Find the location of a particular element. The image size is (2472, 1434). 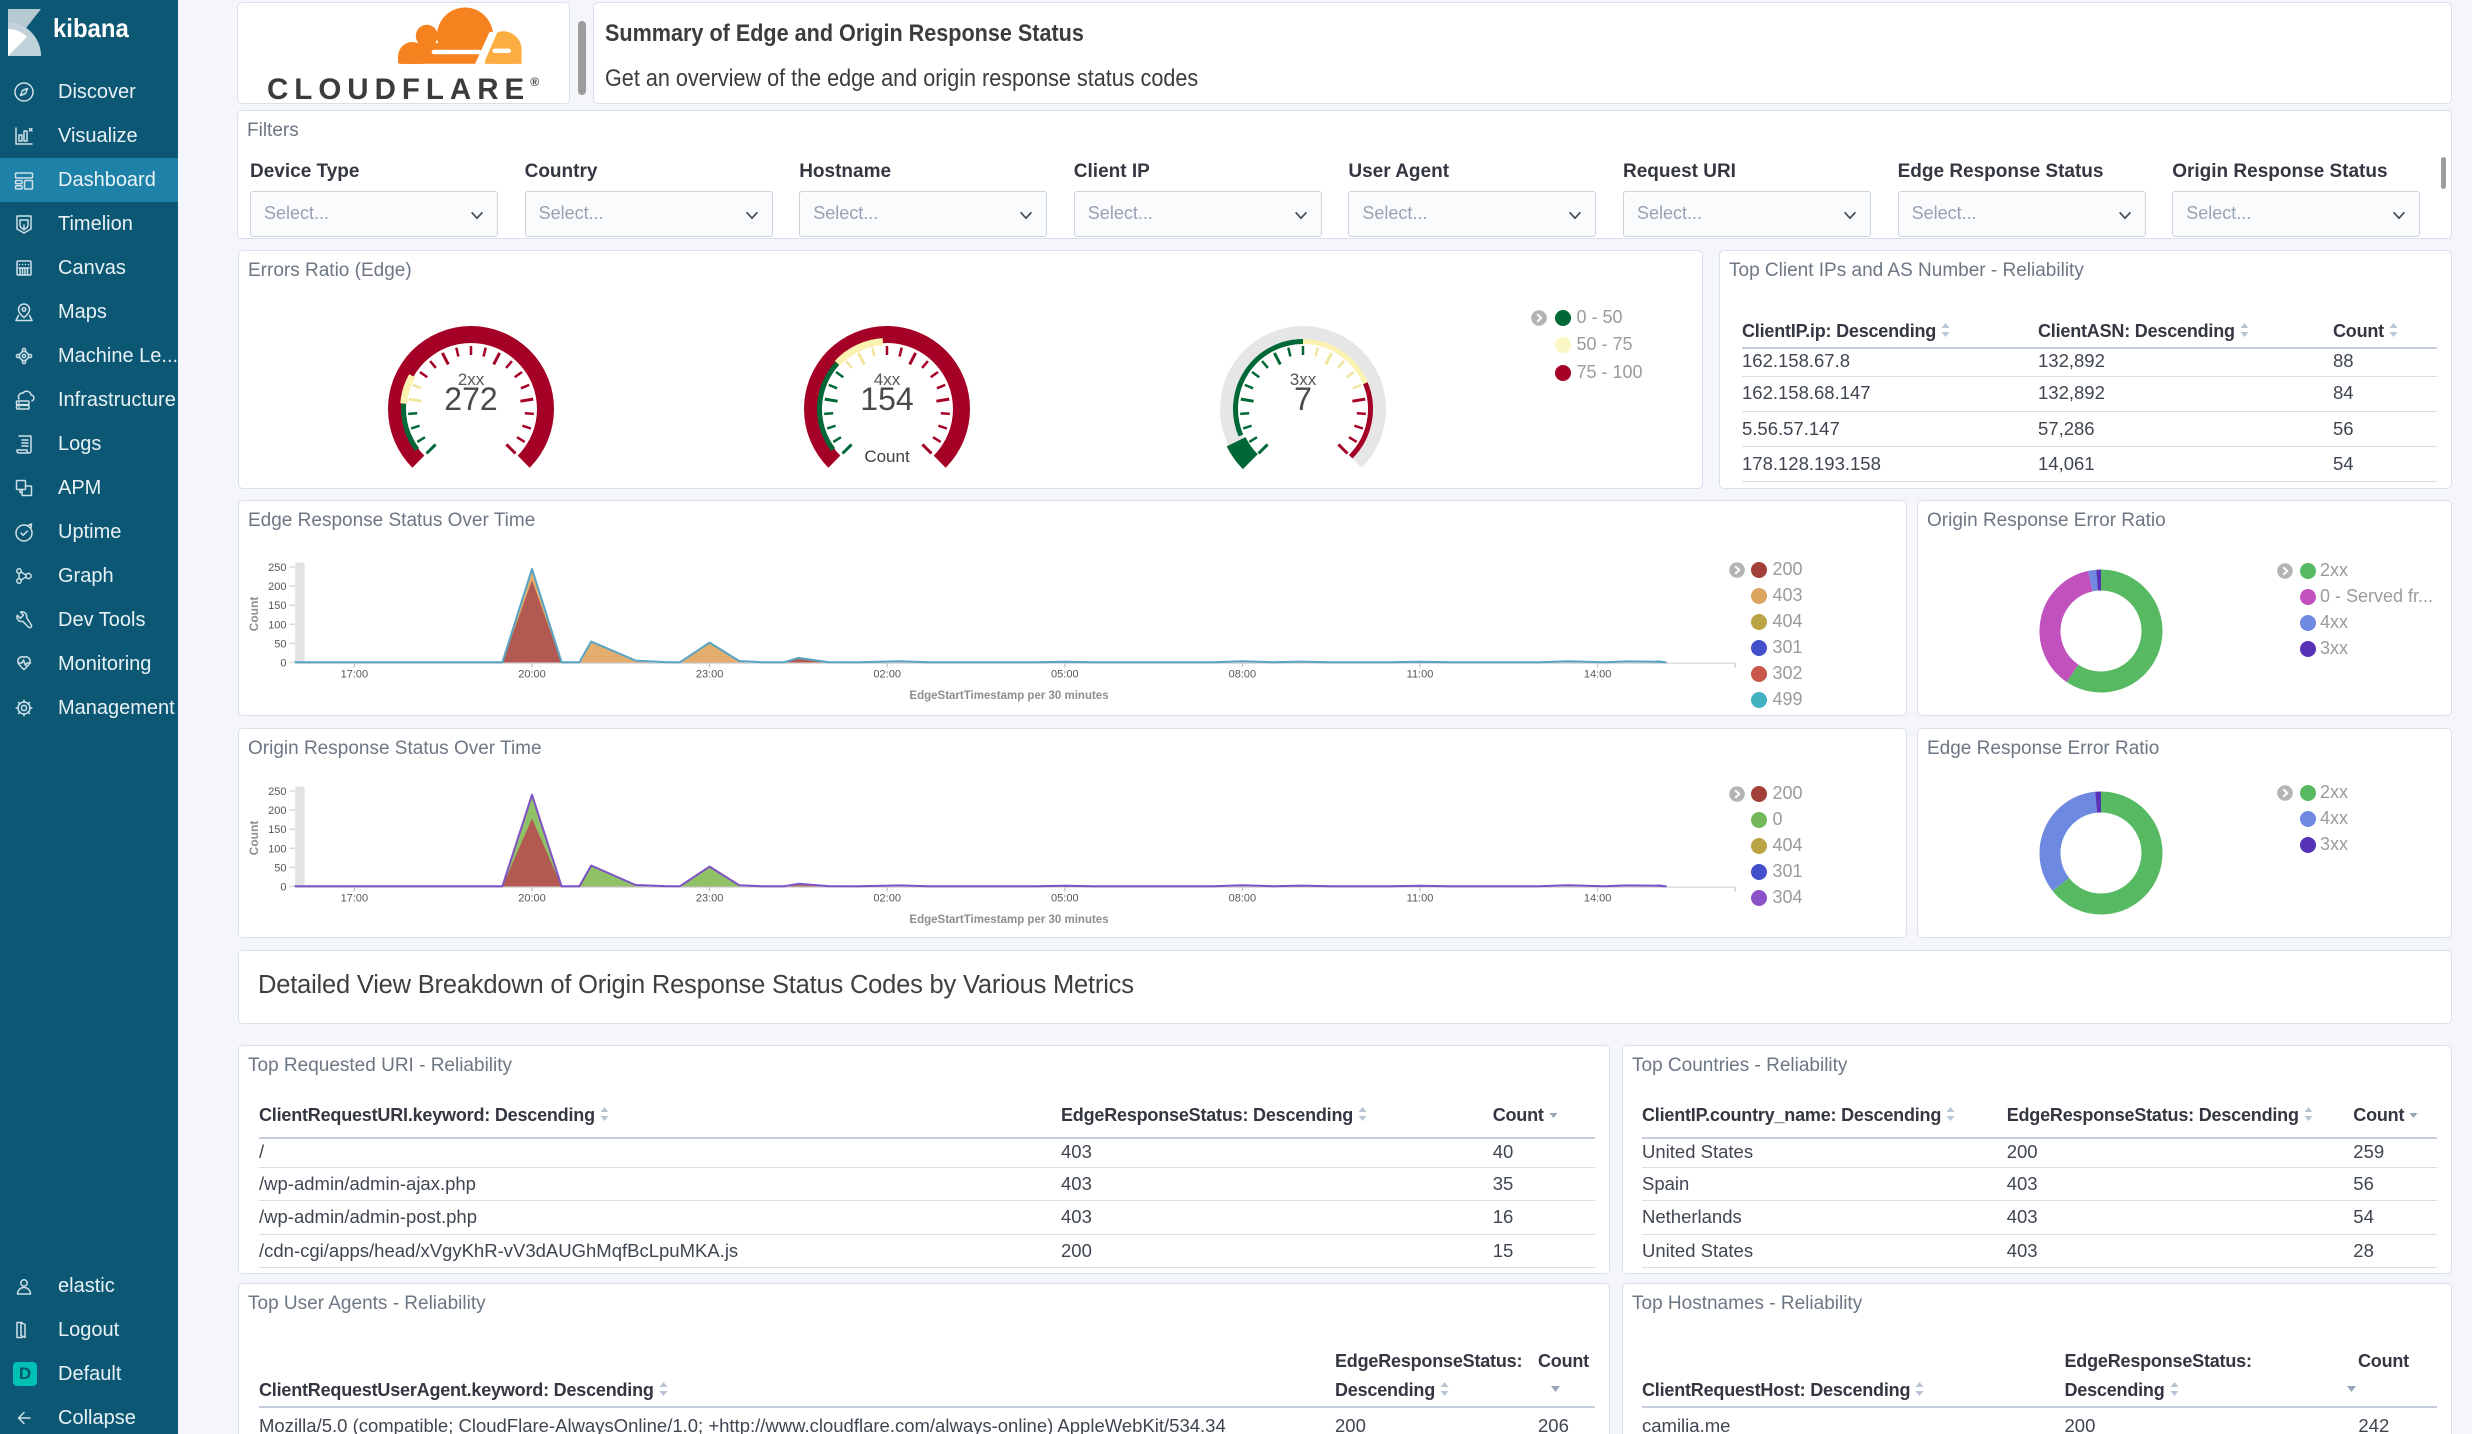

svg-text: 154 is located at coordinates (886, 399).